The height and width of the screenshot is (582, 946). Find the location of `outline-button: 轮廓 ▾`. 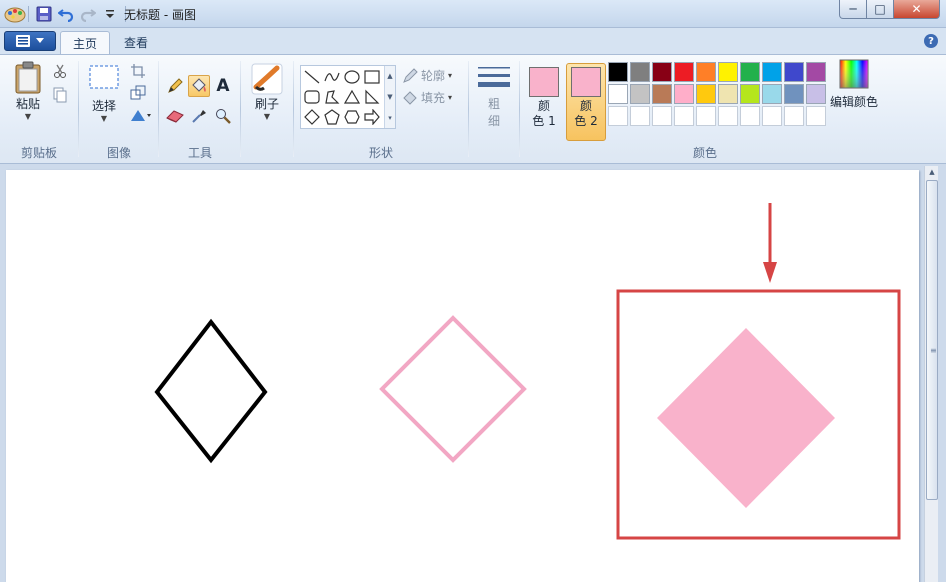

outline-button: 轮廓 ▾ is located at coordinates (427, 75).